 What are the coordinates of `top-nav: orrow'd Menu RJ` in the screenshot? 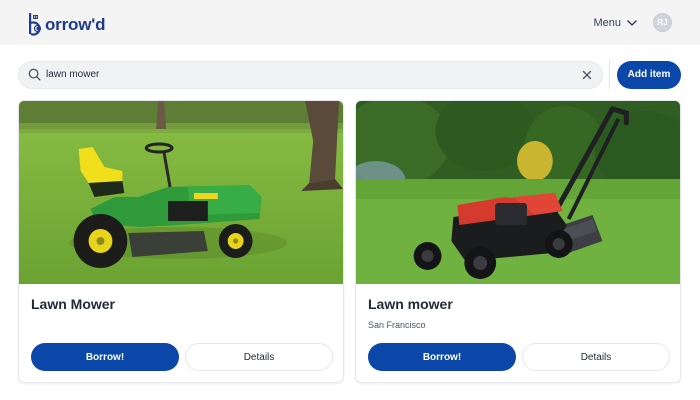 It's located at (350, 22).